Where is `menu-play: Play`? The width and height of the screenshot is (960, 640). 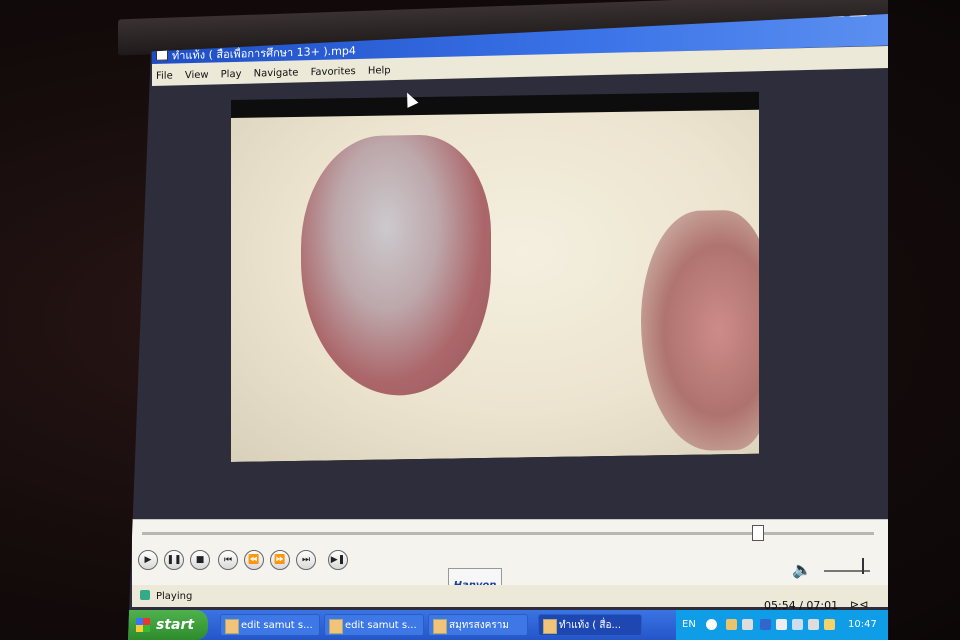 menu-play: Play is located at coordinates (231, 72).